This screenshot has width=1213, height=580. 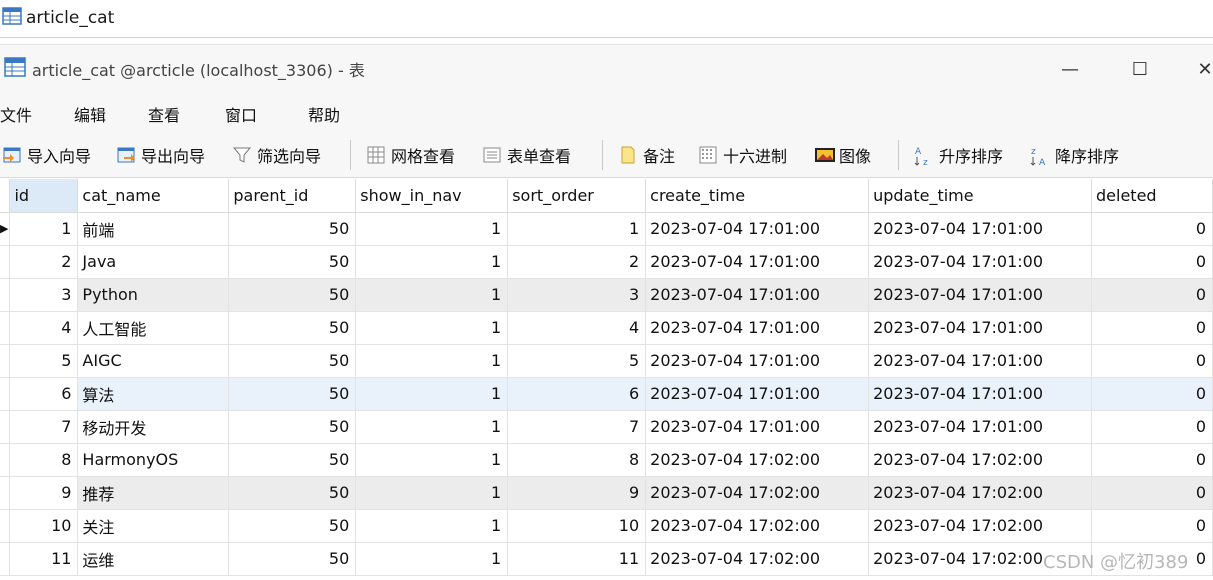 I want to click on column-header-create-time: create_time, so click(x=757, y=196).